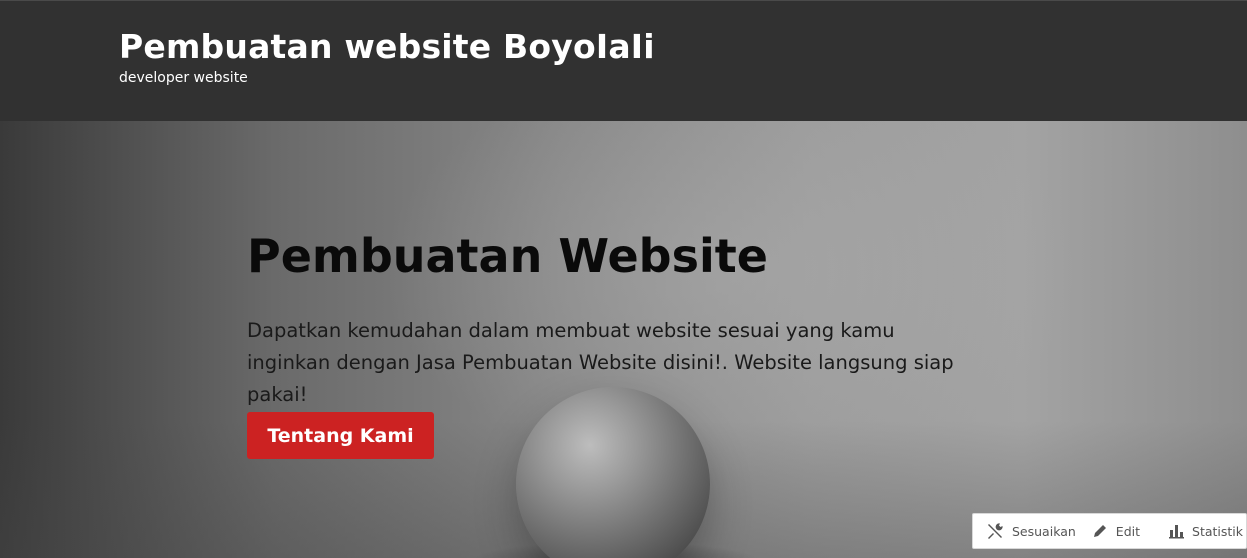 This screenshot has width=1247, height=558. I want to click on pencil-icon, so click(1099, 531).